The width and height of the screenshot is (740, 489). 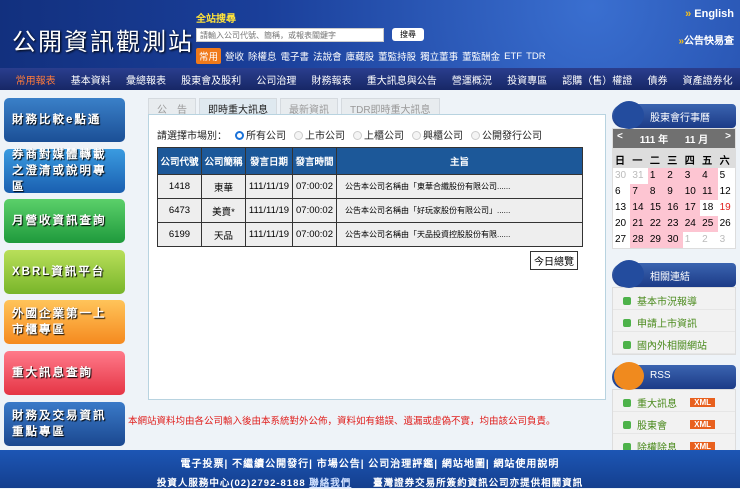 I want to click on quick-link: 庫藏股, so click(x=360, y=56).